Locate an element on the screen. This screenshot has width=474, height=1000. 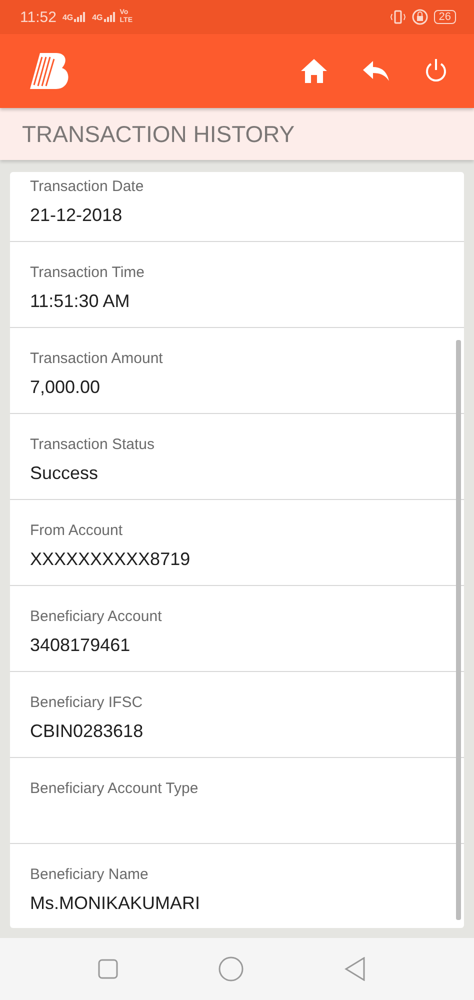
field-label: Transaction Time is located at coordinates (88, 272).